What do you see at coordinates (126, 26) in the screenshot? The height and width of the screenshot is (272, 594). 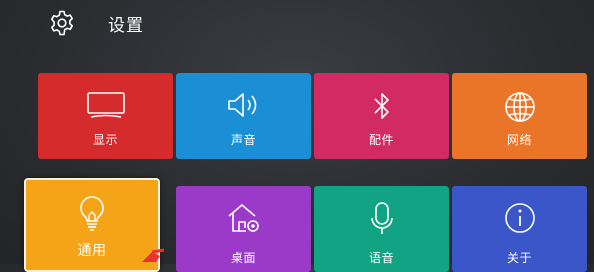 I see `page-title: 设置` at bounding box center [126, 26].